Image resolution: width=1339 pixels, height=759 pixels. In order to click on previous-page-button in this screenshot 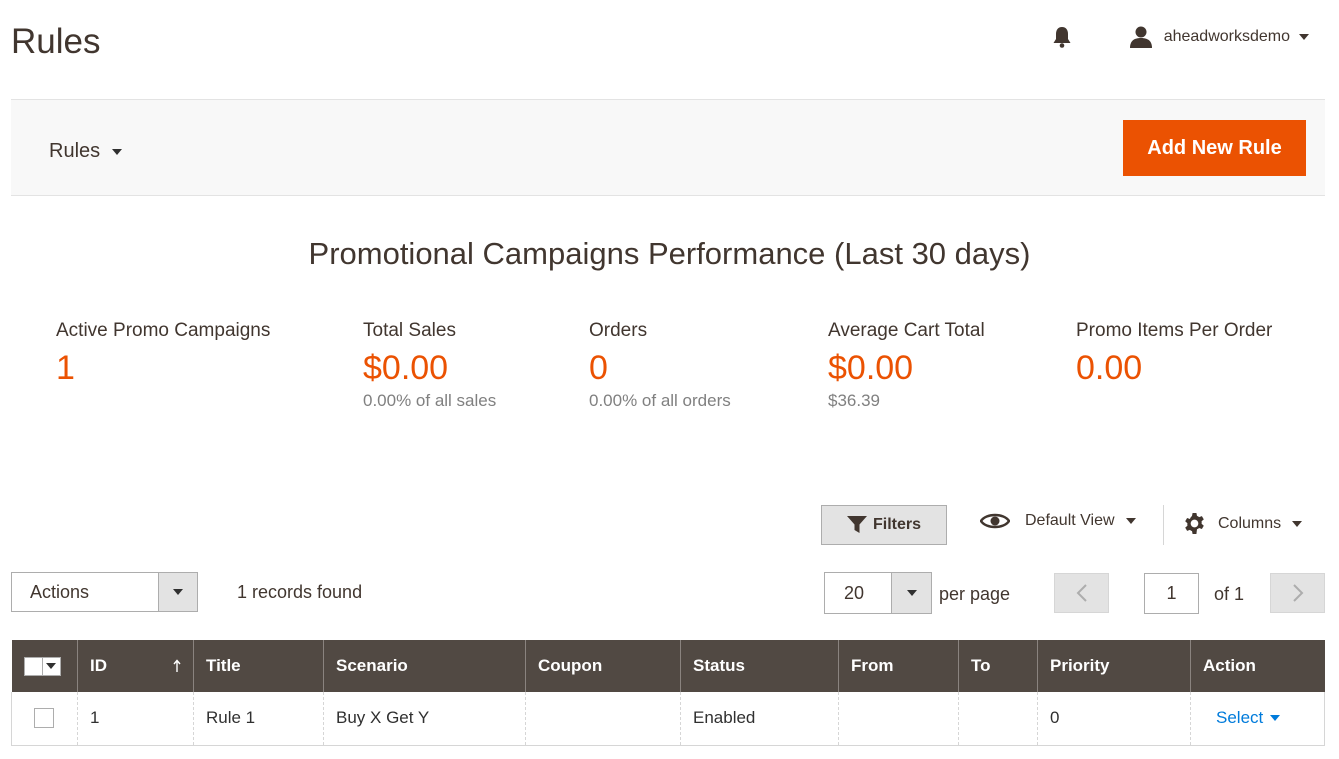, I will do `click(1081, 593)`.